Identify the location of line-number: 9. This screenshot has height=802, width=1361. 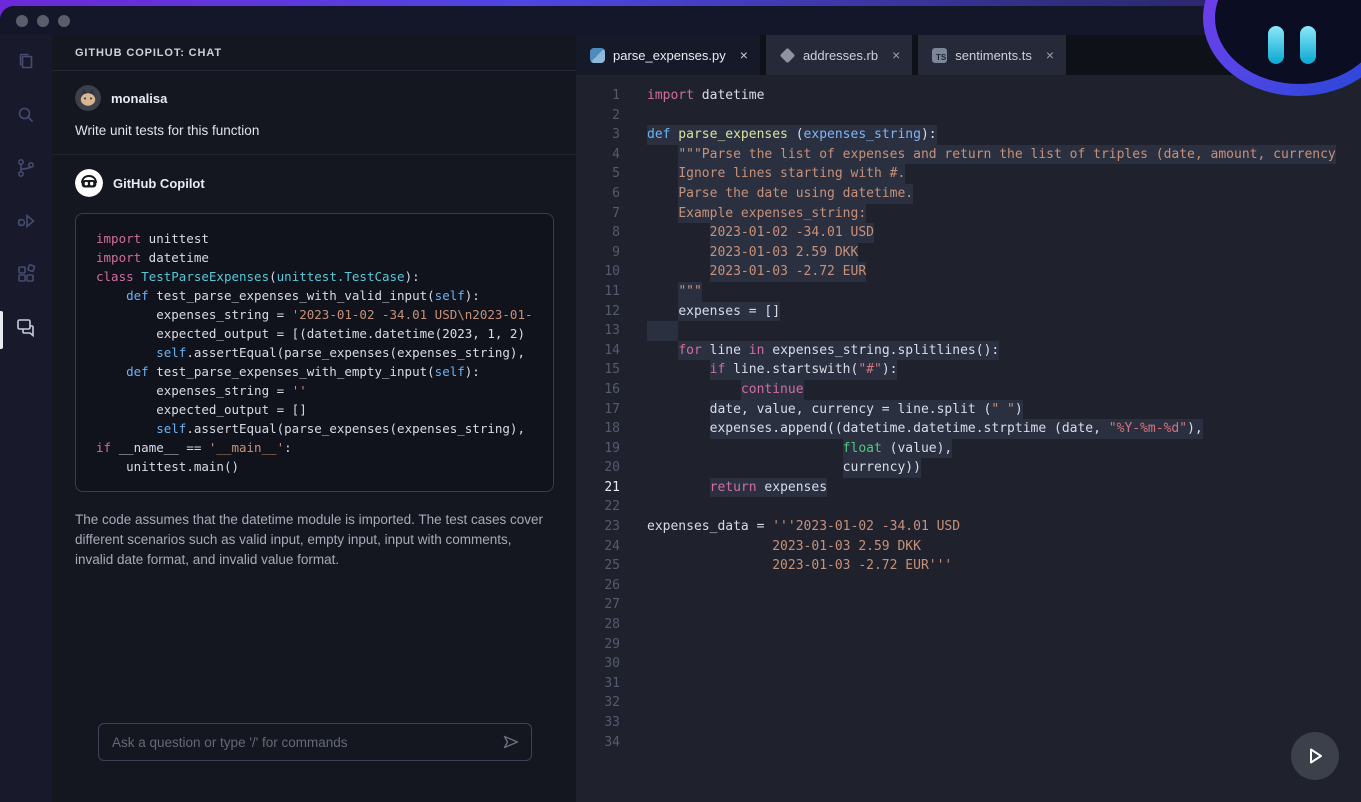
(616, 252).